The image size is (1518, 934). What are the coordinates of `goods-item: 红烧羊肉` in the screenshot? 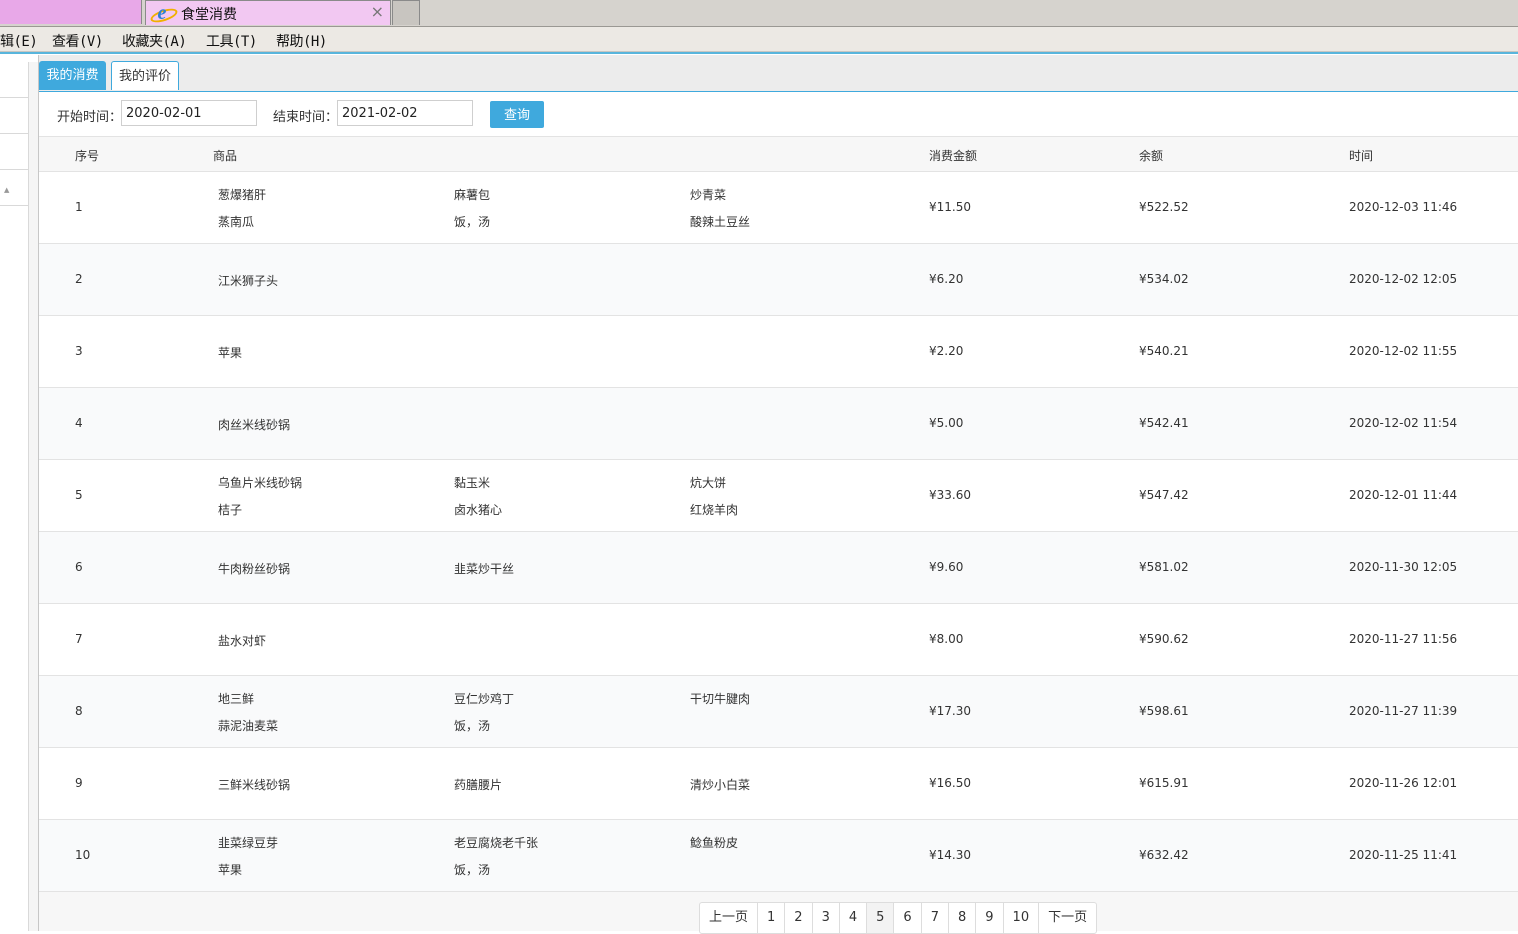 It's located at (714, 510).